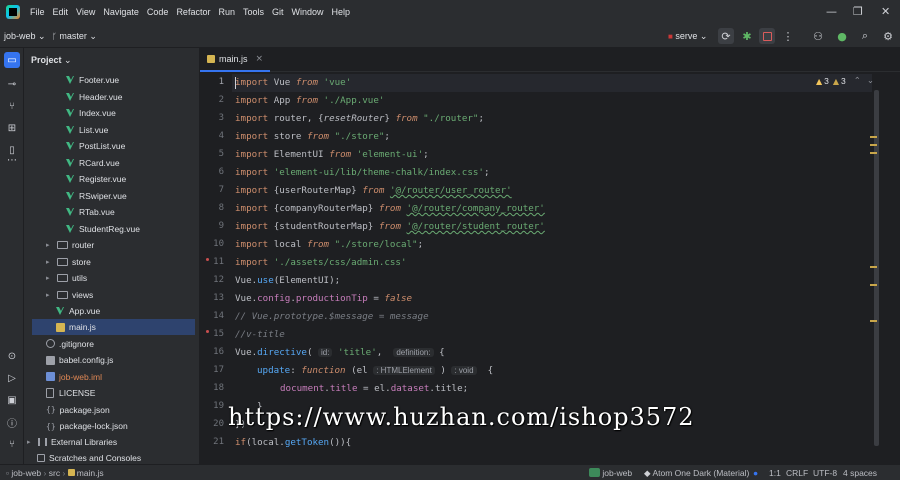 The width and height of the screenshot is (900, 480). Describe the element at coordinates (226, 12) in the screenshot. I see `menu-run: Run` at that location.